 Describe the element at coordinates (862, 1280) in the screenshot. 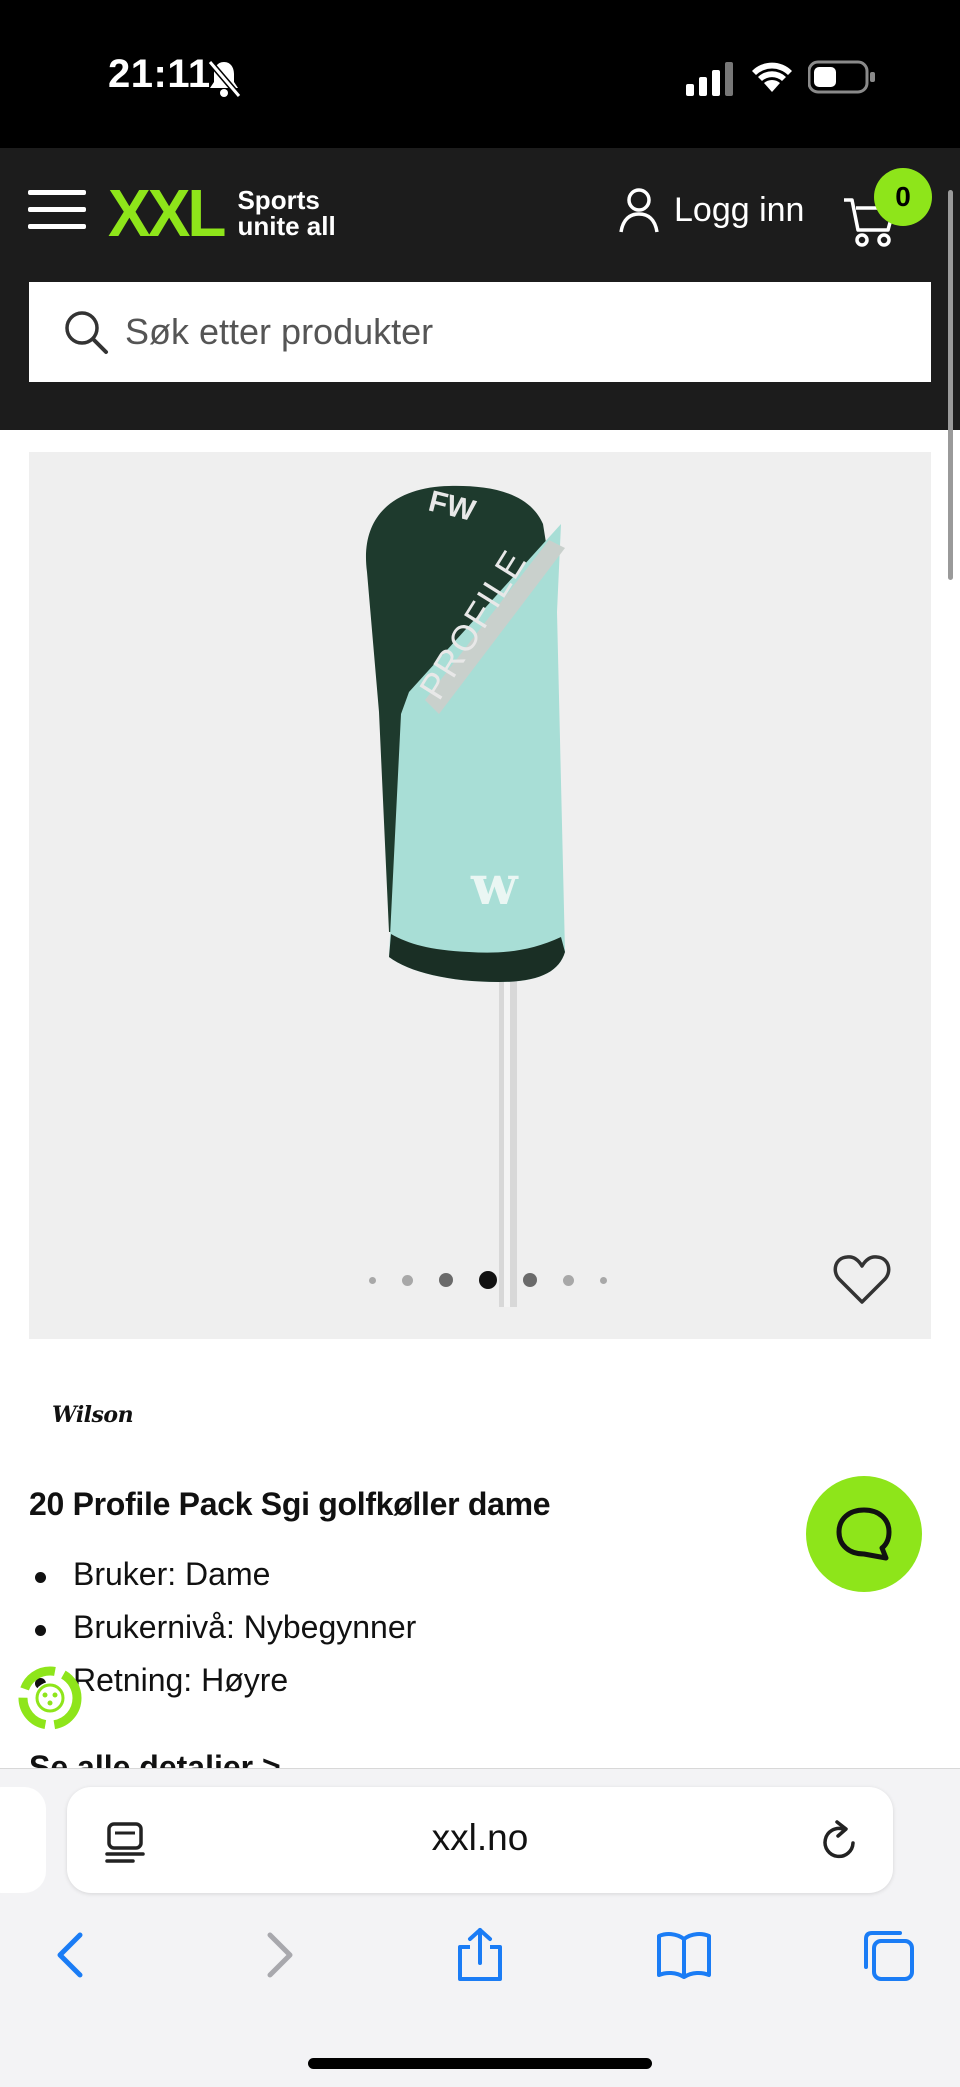

I see `heart-icon` at that location.